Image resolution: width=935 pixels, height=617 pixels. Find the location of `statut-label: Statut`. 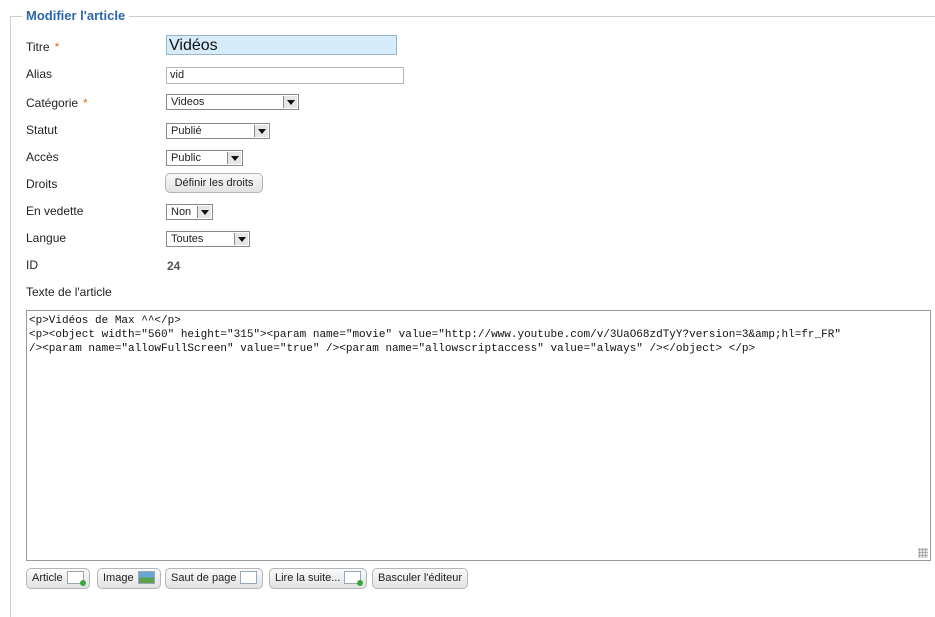

statut-label: Statut is located at coordinates (42, 130).